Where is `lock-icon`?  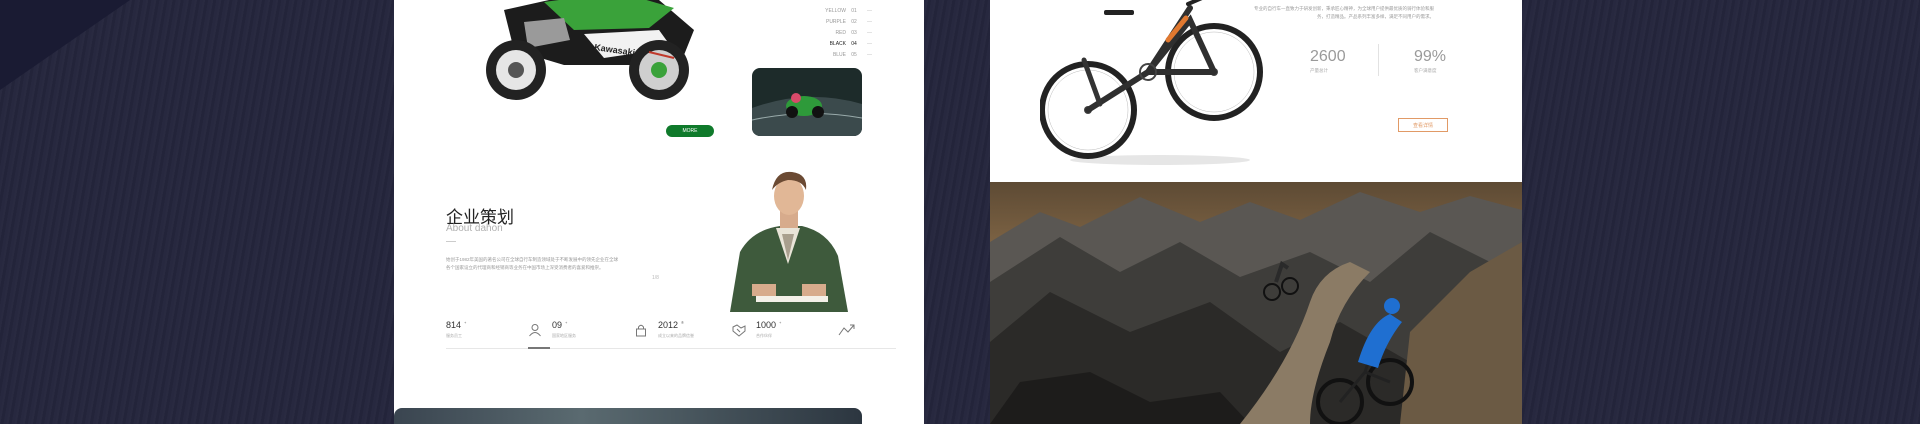
lock-icon is located at coordinates (641, 330).